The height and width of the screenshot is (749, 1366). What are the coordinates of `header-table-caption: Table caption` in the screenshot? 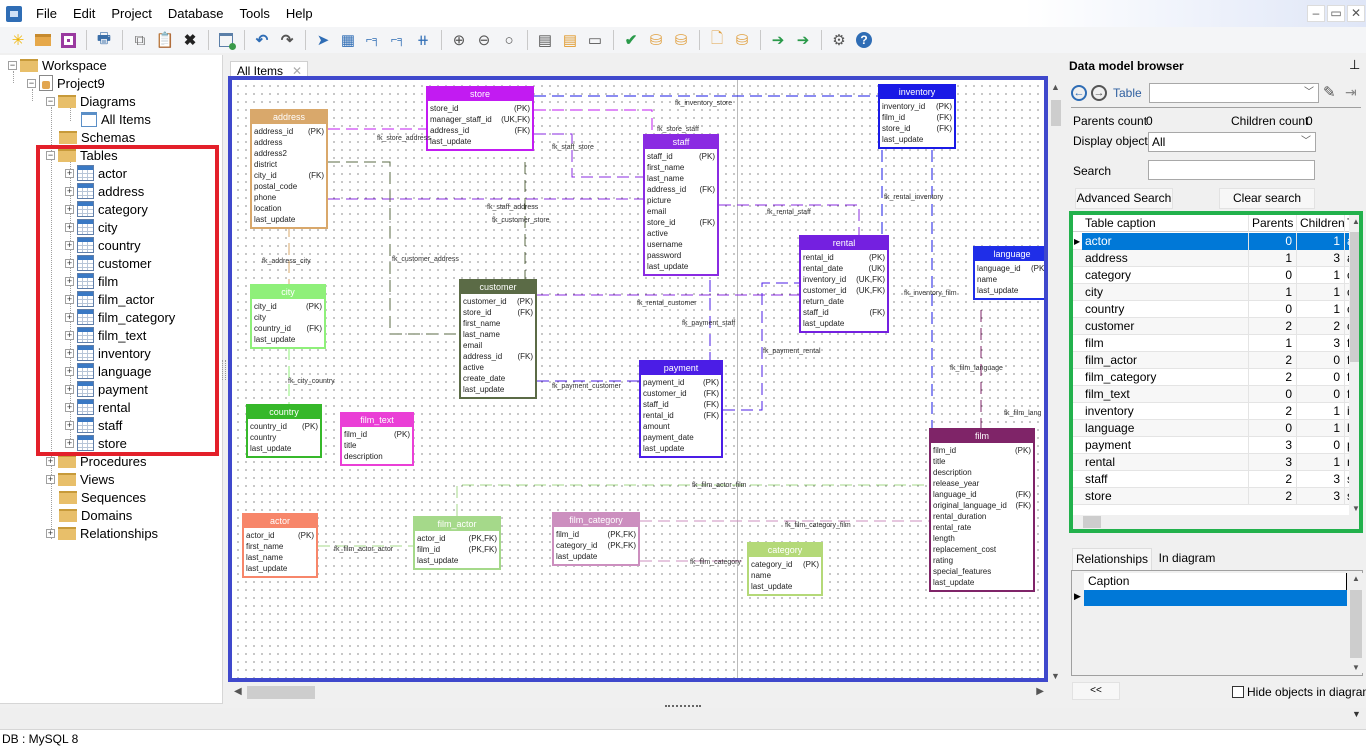 It's located at (1165, 223).